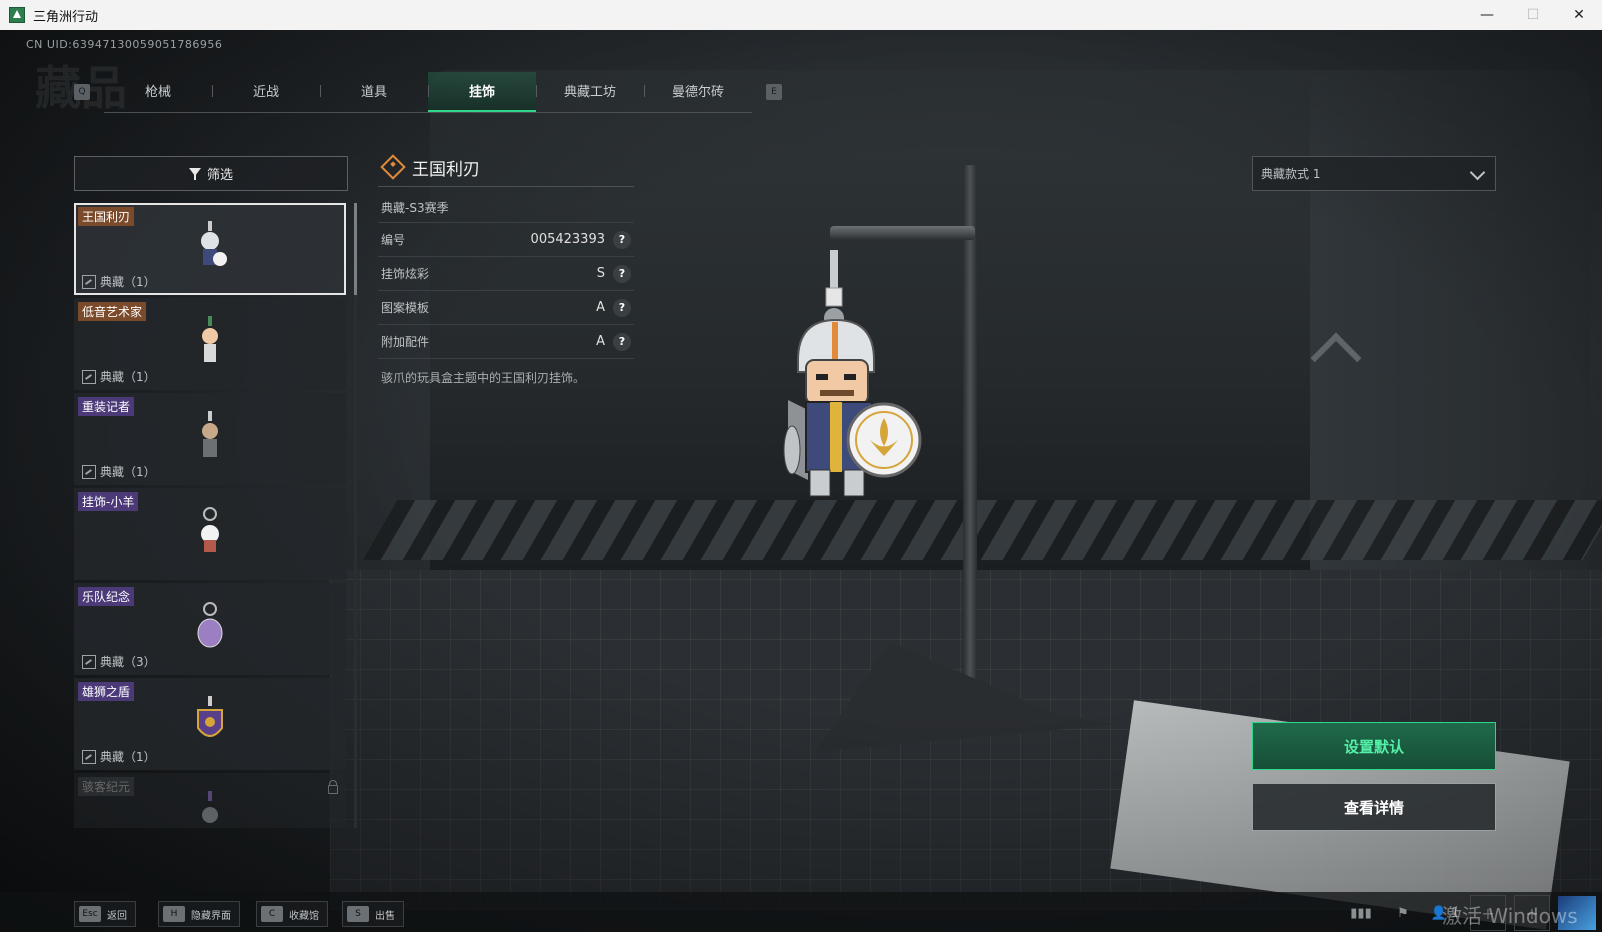 This screenshot has width=1602, height=932. Describe the element at coordinates (266, 91) in the screenshot. I see `tab-melee: 近战` at that location.